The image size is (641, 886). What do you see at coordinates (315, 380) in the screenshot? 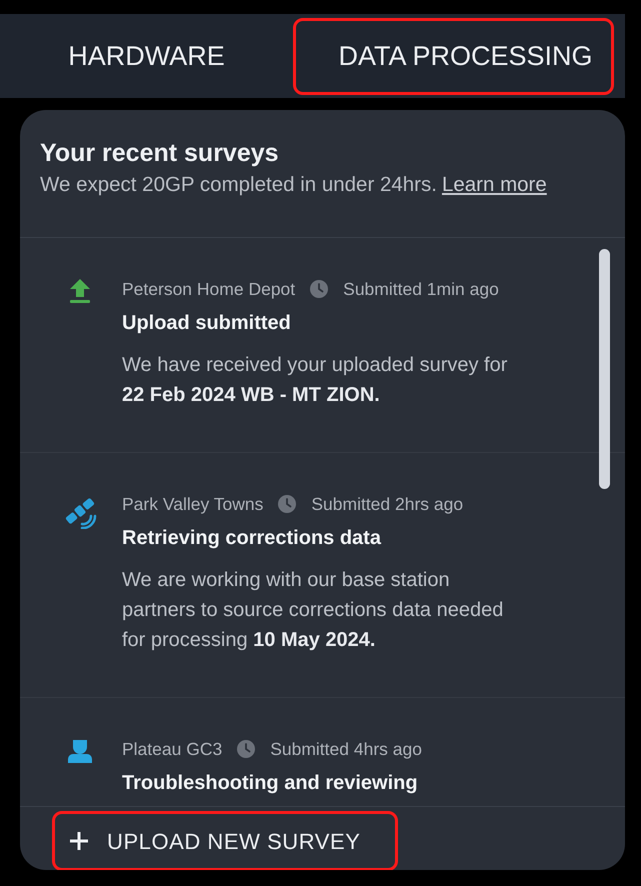
I see `status-description: We have received your uploaded survey for 22 Feb 2024 WB - MT ZION.` at bounding box center [315, 380].